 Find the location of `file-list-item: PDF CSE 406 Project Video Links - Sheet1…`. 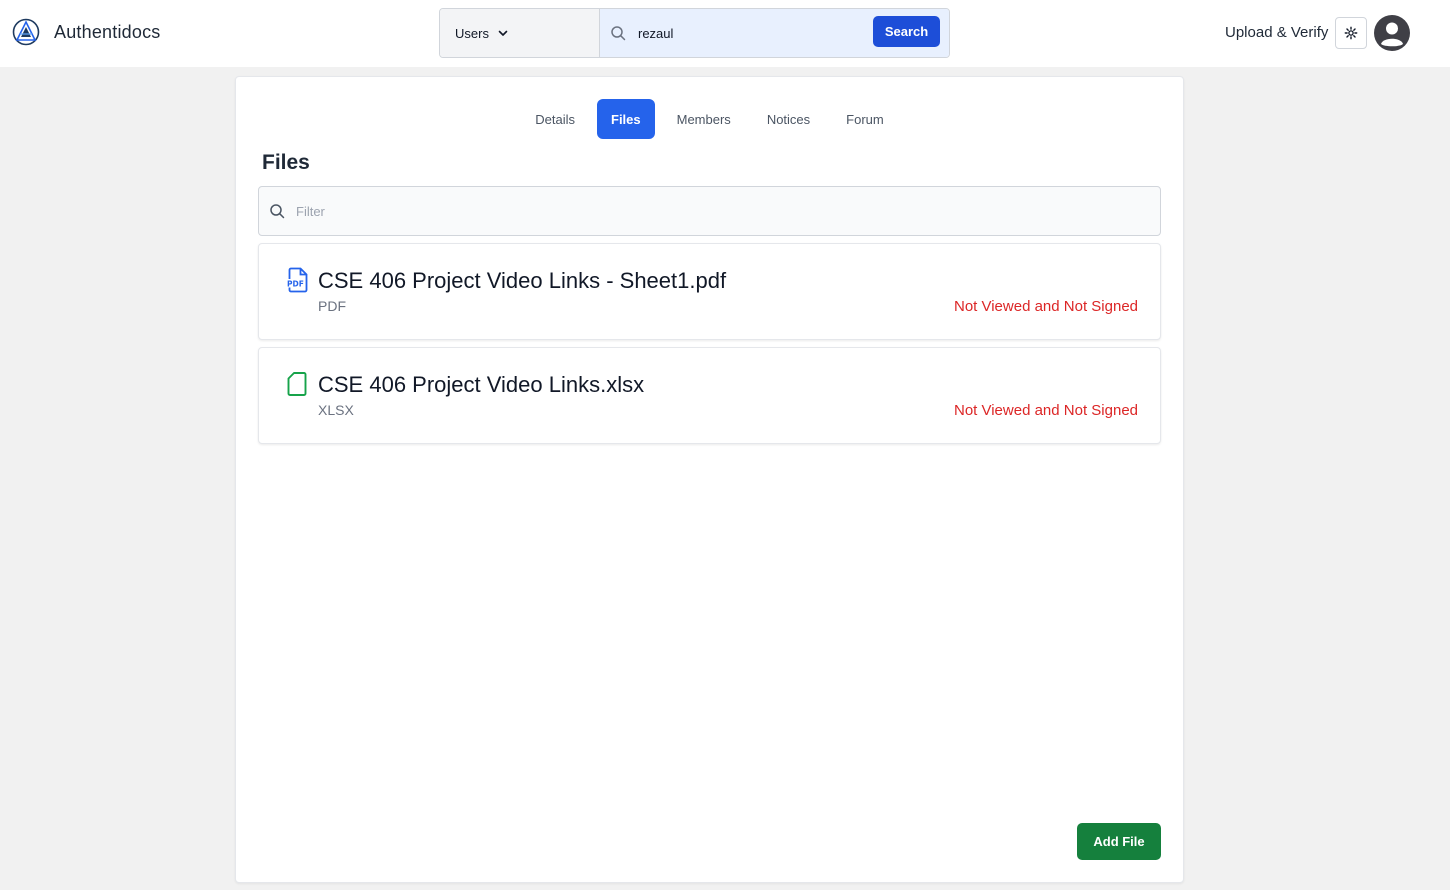

file-list-item: PDF CSE 406 Project Video Links - Sheet1… is located at coordinates (709, 291).